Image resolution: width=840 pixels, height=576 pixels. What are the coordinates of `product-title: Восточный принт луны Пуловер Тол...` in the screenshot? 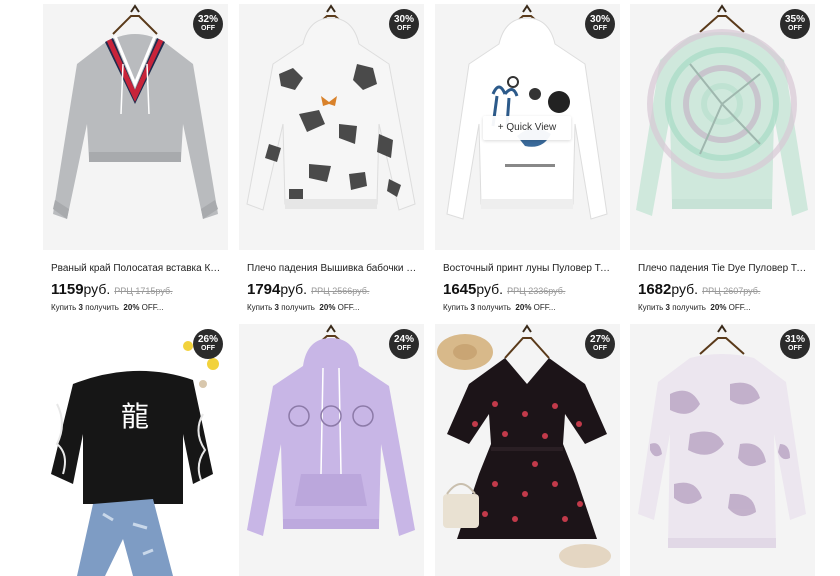 It's located at (528, 268).